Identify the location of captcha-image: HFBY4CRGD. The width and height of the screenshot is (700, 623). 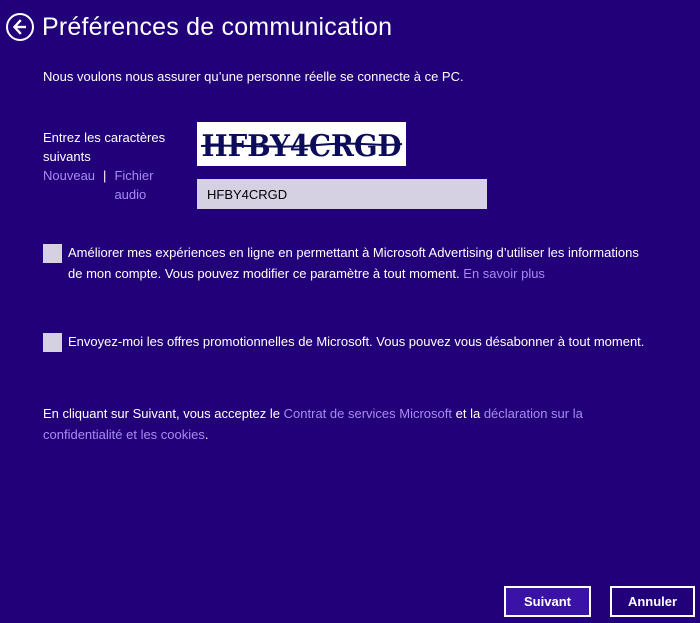
(301, 144).